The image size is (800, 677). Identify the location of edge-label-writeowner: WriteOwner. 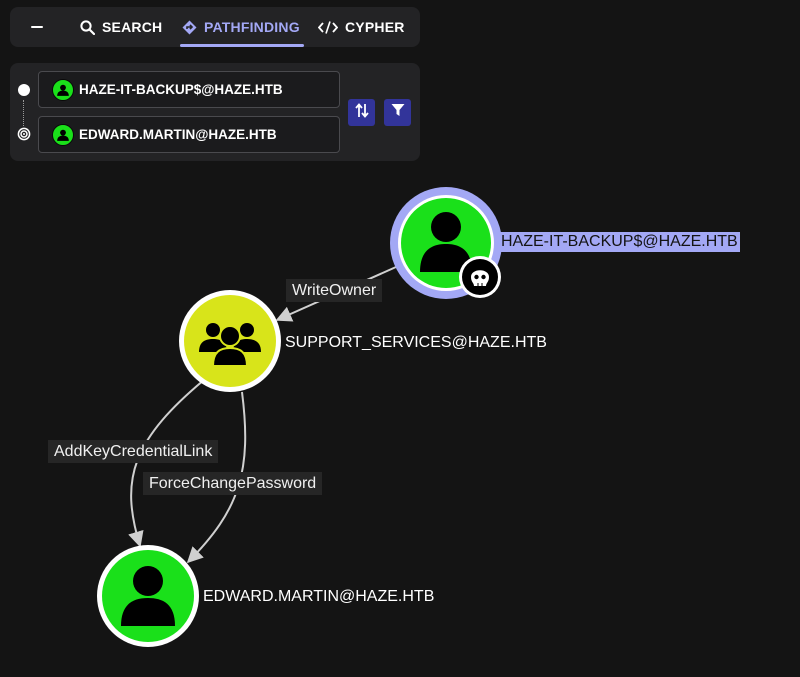
(334, 290).